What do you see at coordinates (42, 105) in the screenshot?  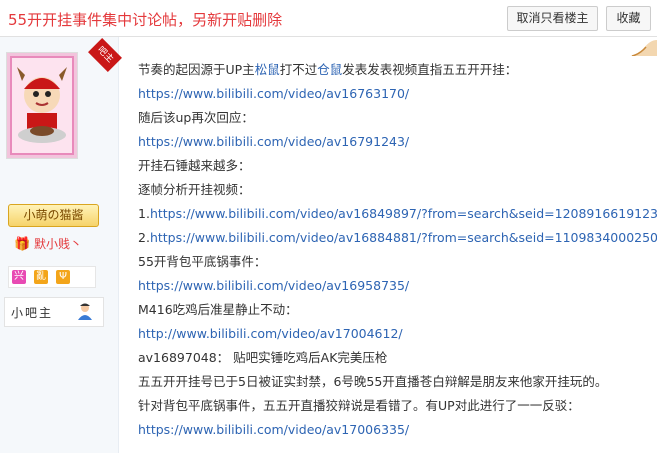 I see `avatar` at bounding box center [42, 105].